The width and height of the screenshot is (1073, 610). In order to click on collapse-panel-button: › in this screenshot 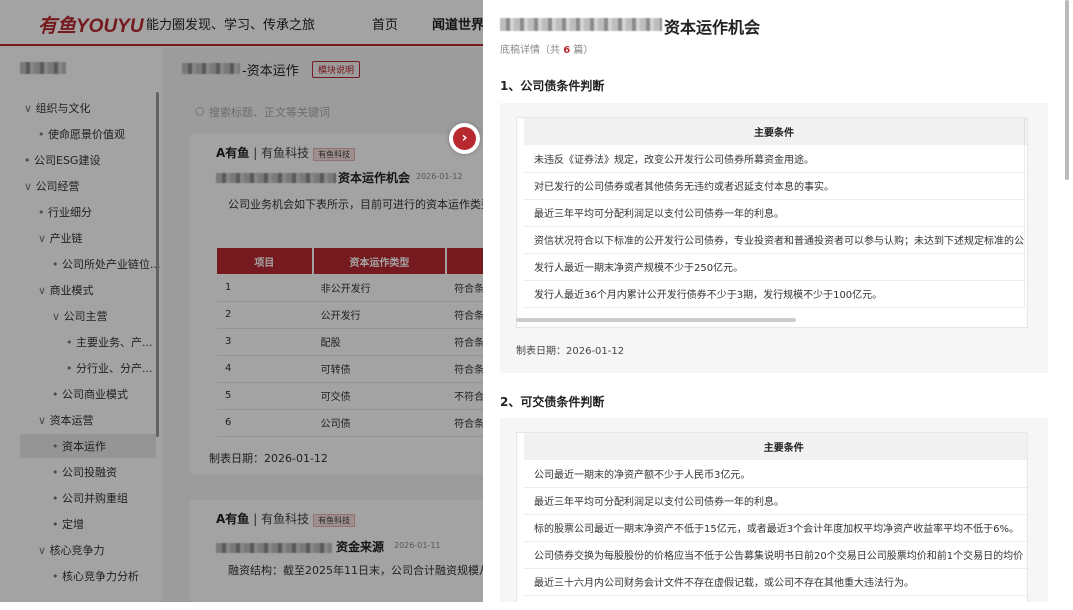, I will do `click(464, 138)`.